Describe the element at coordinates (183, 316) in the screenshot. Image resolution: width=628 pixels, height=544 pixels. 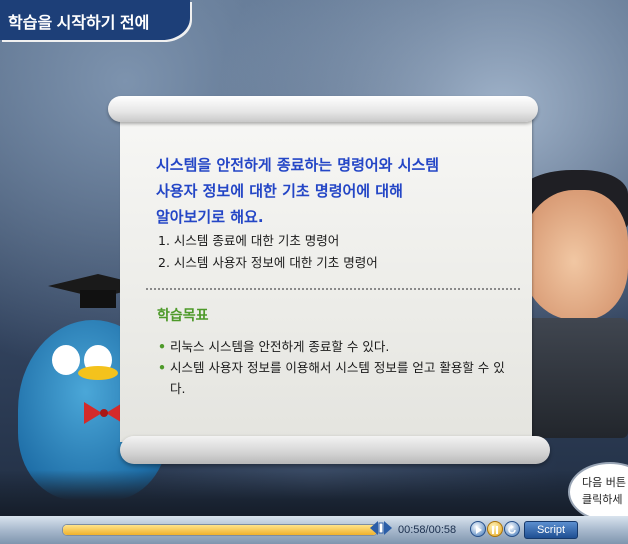
I see `learning-goals-heading: 학습목표` at that location.